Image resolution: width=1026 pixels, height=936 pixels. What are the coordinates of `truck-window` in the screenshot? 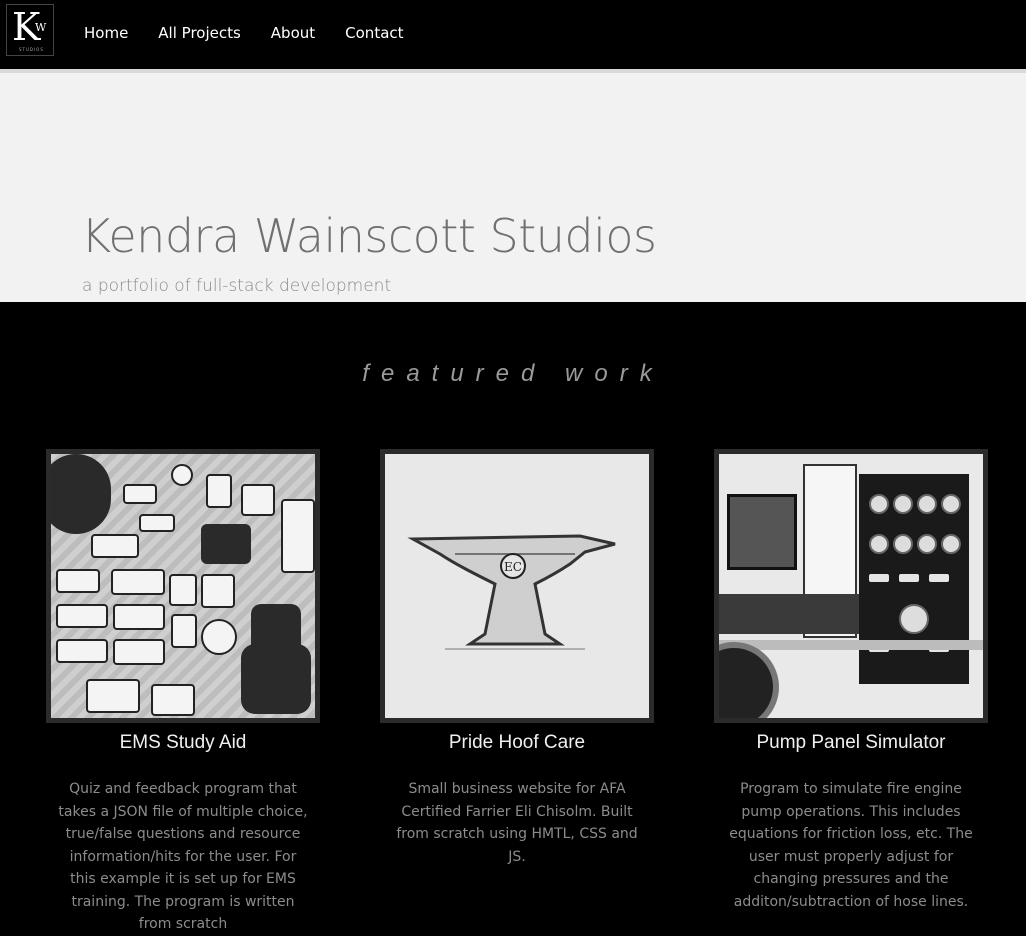 It's located at (762, 532).